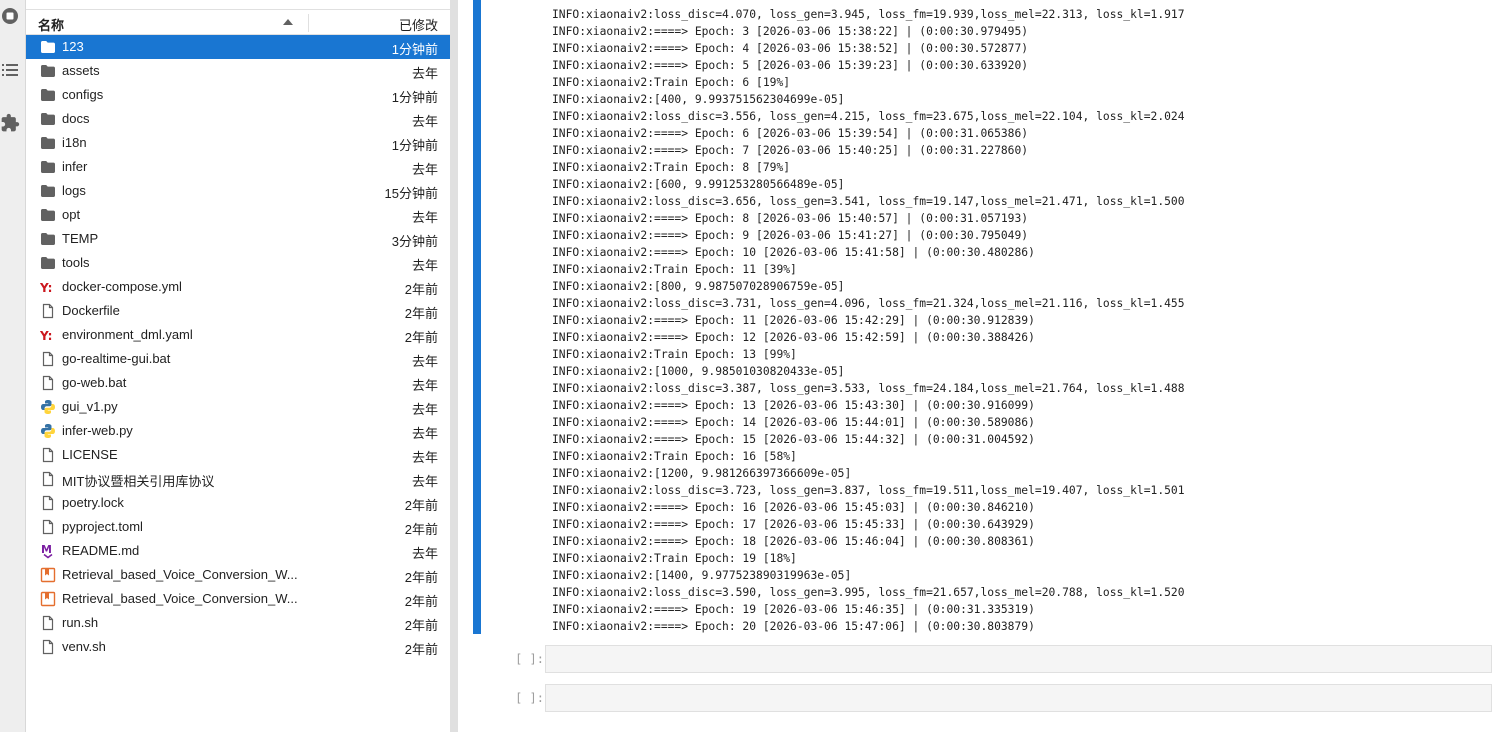  I want to click on file-list-item: i18n 1分钟前, so click(238, 143).